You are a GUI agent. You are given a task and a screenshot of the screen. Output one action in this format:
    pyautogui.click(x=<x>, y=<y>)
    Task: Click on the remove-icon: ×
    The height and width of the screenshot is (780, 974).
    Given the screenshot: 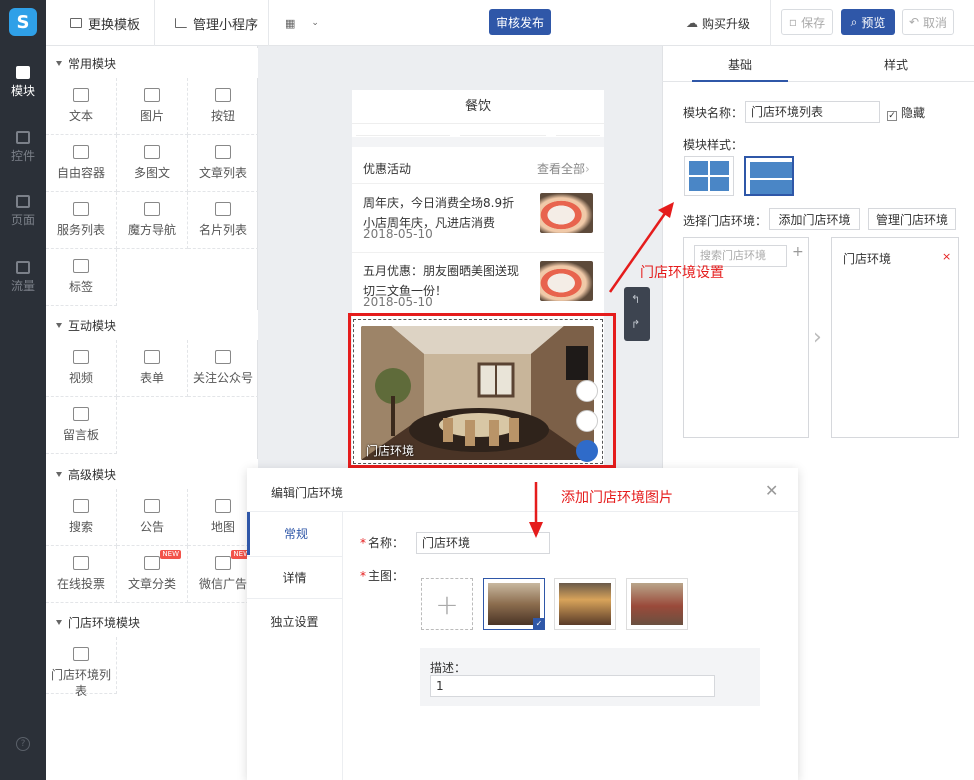 What is the action you would take?
    pyautogui.click(x=946, y=256)
    